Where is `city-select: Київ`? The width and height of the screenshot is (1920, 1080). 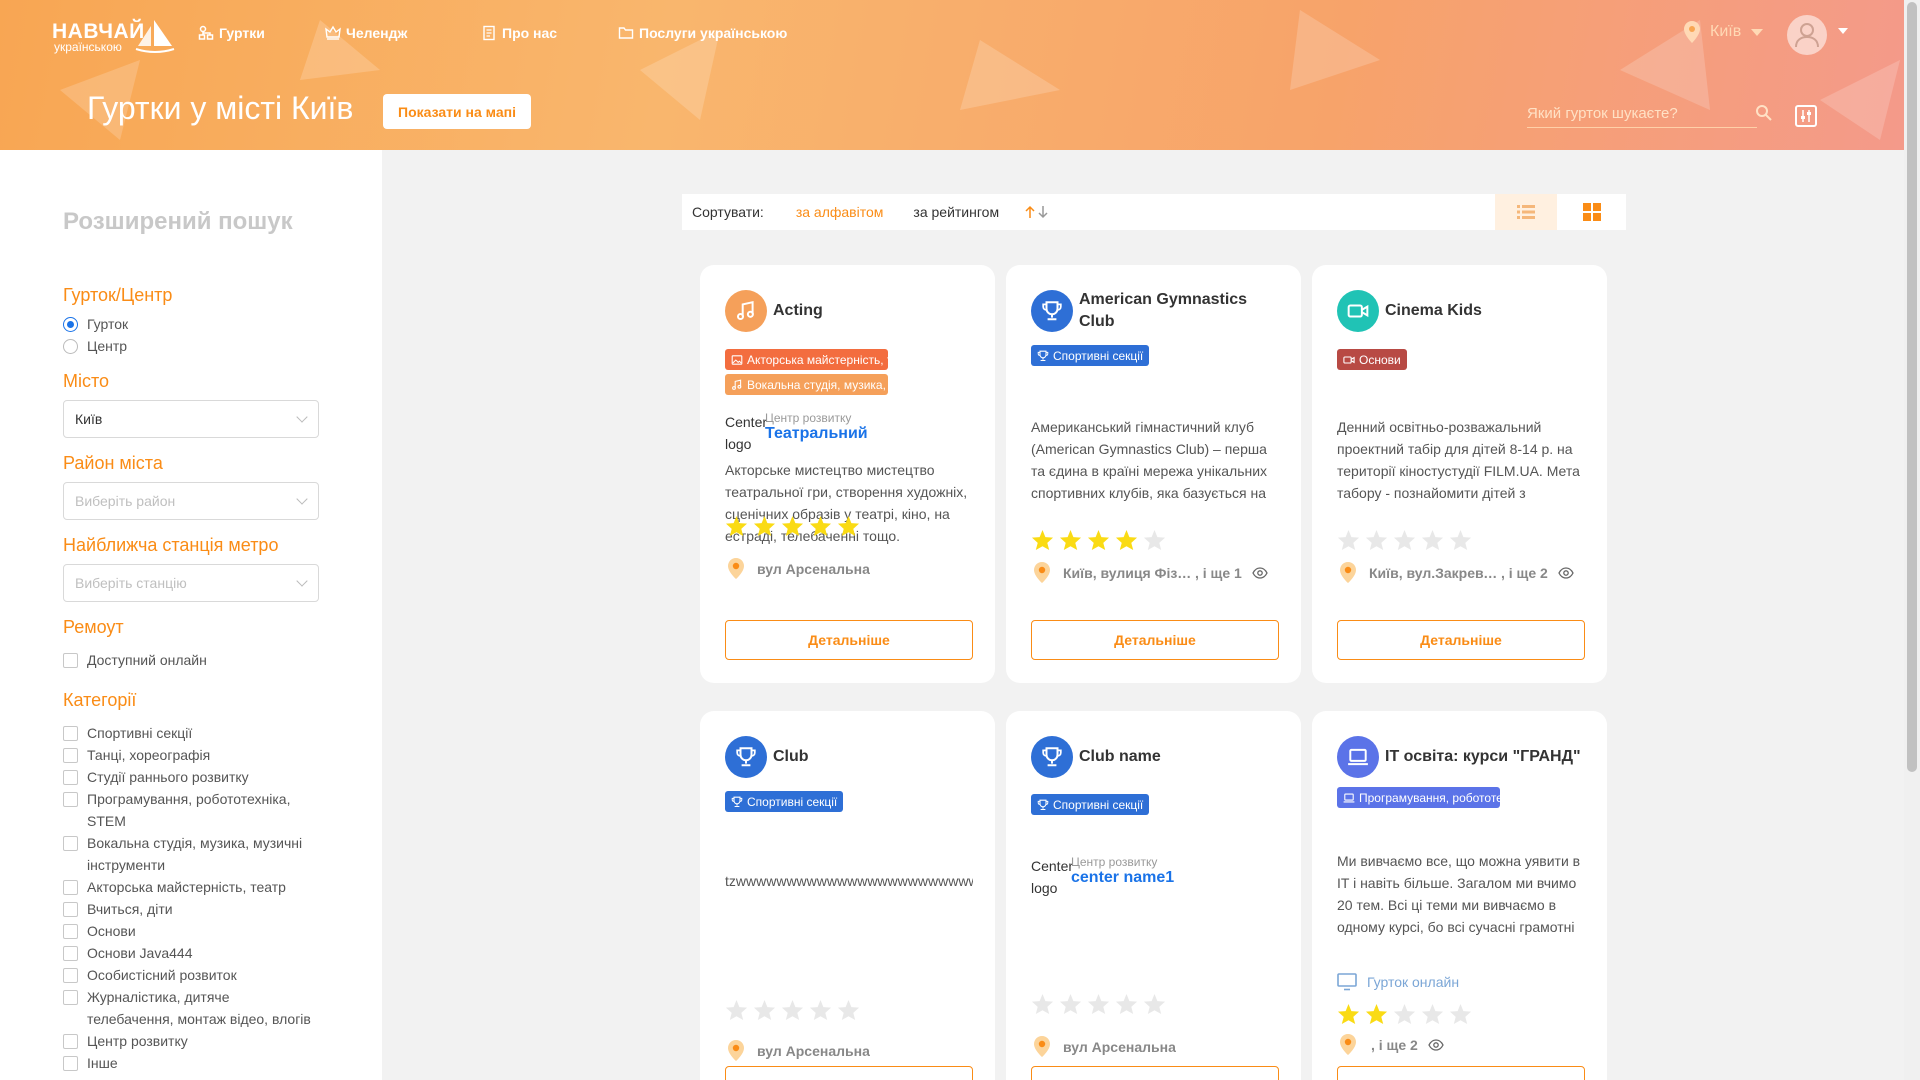 city-select: Київ is located at coordinates (1723, 32).